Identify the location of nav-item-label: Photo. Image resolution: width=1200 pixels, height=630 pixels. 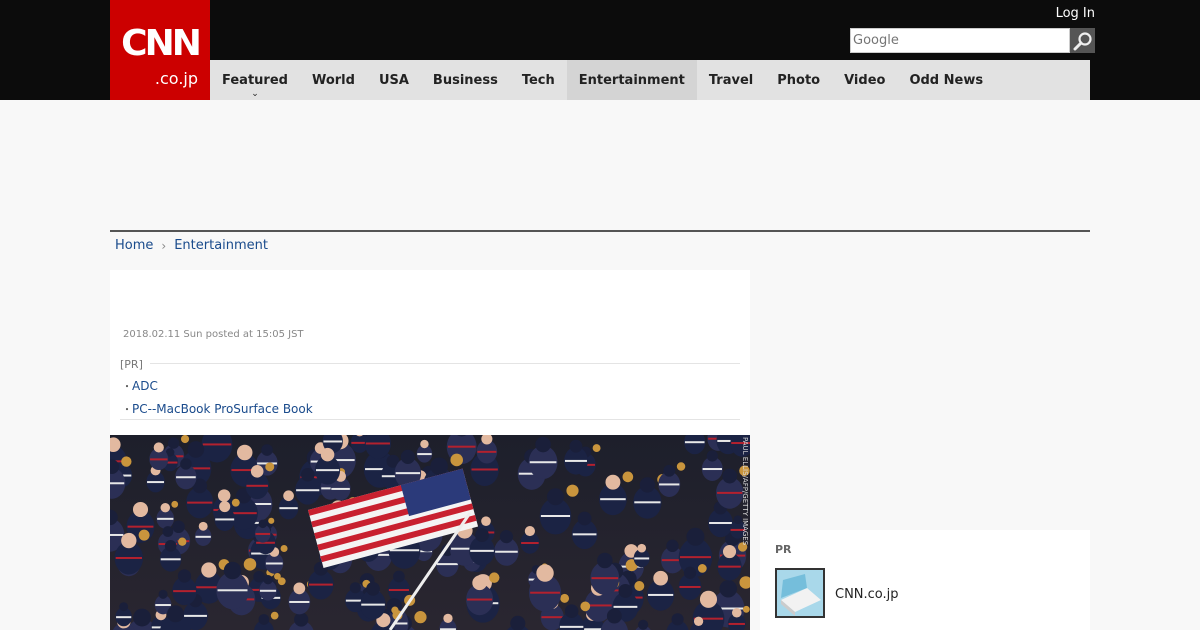
(799, 80).